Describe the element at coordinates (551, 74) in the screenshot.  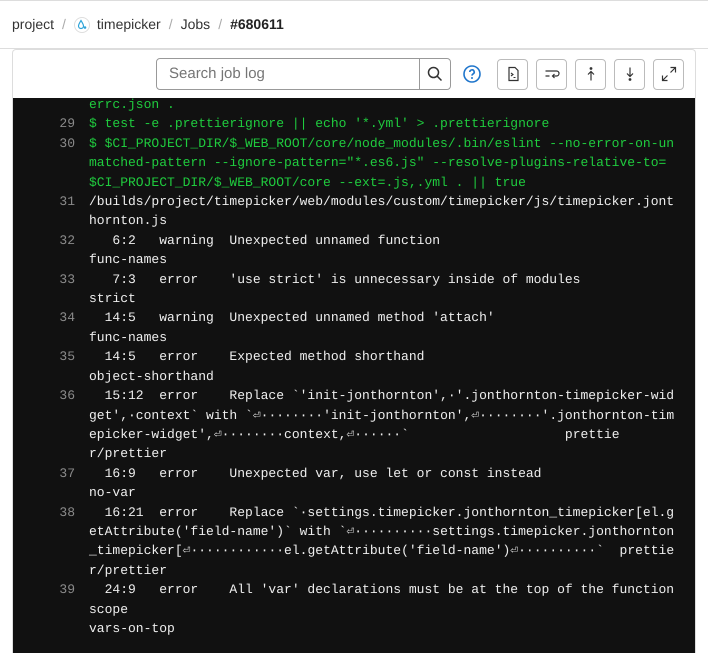
I see `wrap-lines-button` at that location.